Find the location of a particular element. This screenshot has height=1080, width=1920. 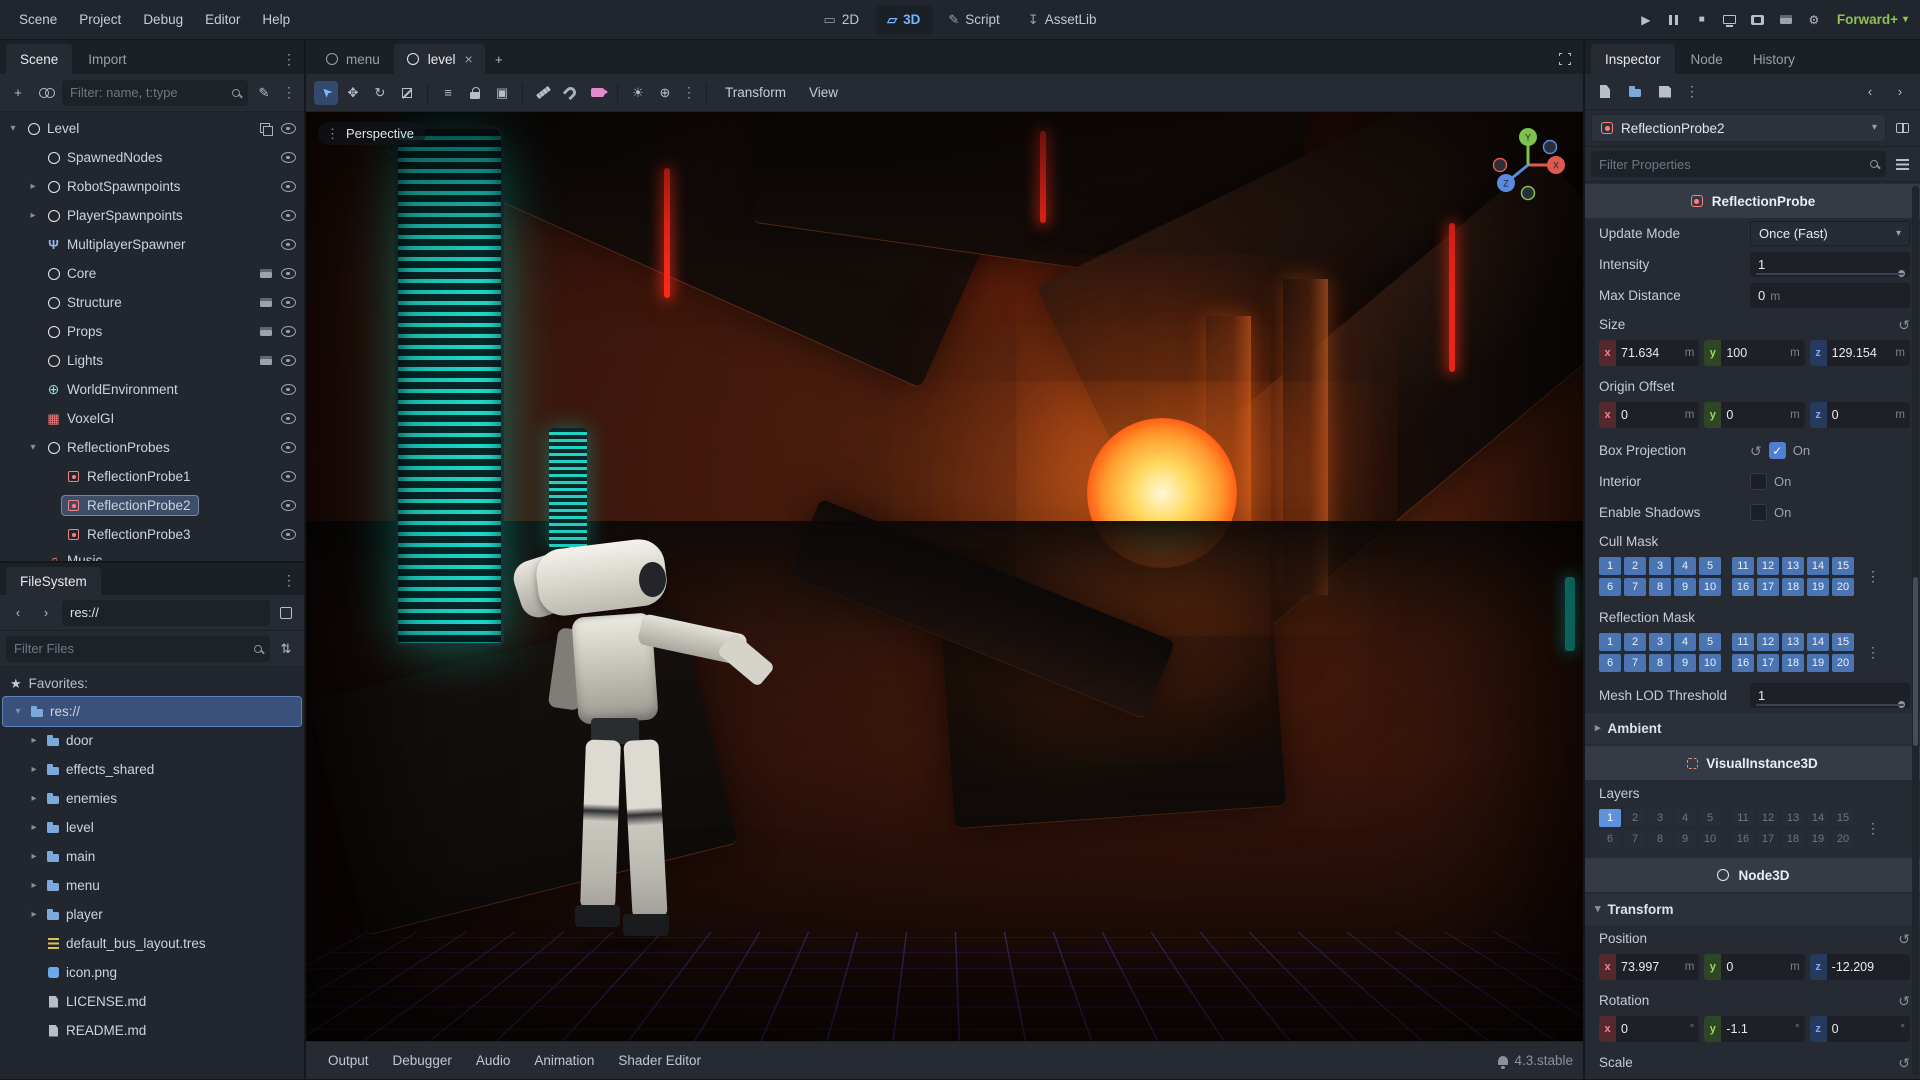

ambient-group: ▸ Ambient is located at coordinates (1752, 728).